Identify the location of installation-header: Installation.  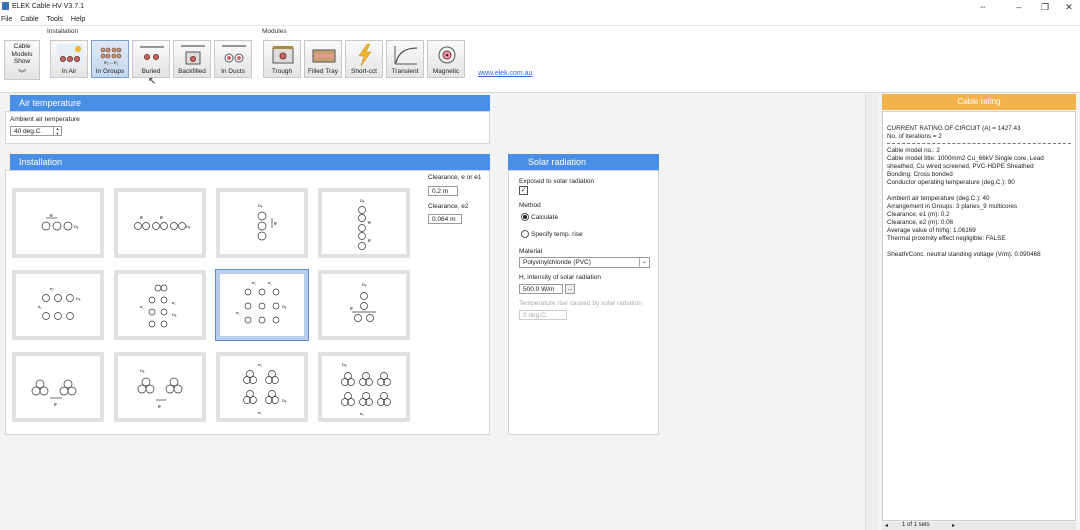
(250, 162).